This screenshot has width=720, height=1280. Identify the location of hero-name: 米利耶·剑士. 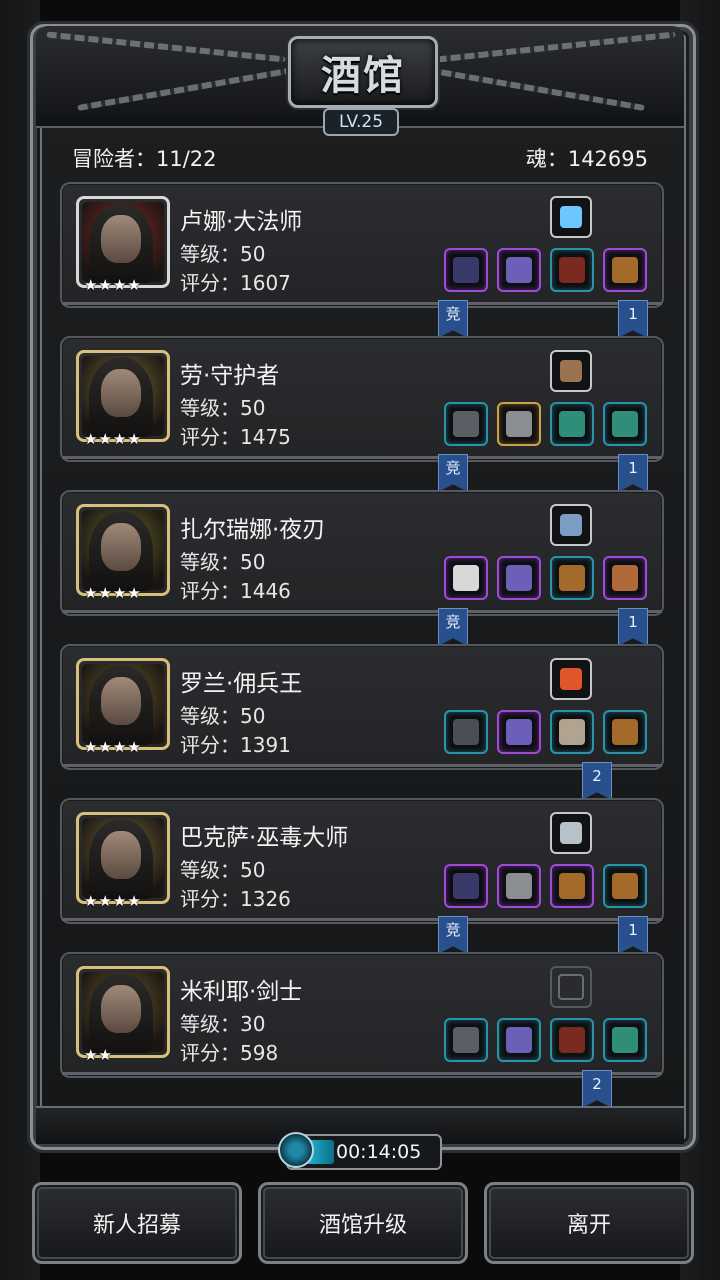
(241, 992).